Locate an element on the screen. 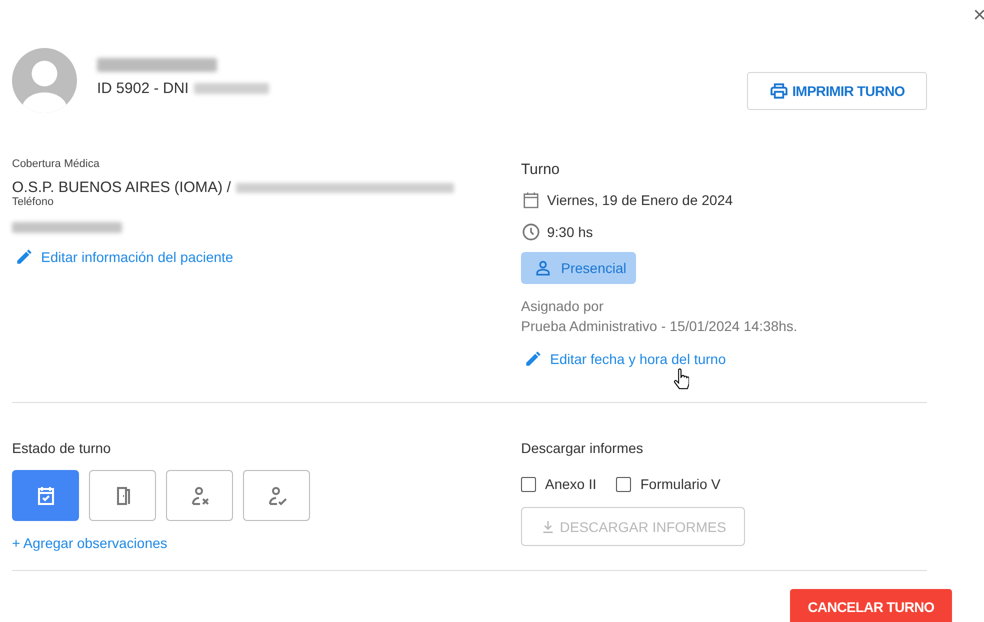  calendar-icon is located at coordinates (531, 200).